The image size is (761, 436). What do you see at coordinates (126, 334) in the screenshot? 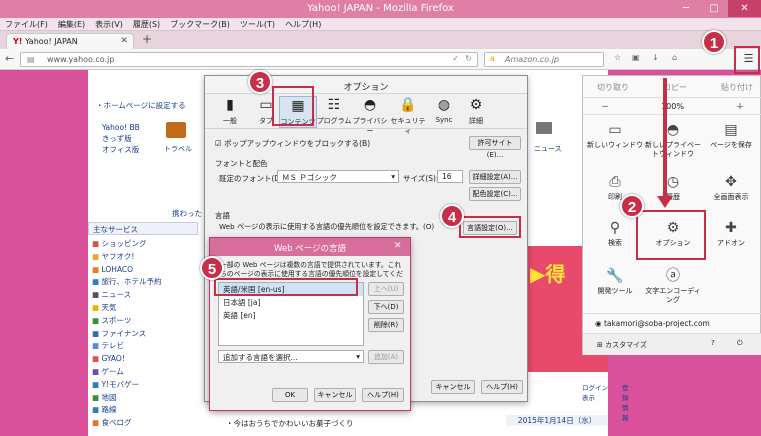
I see `service-item: ■ ファイナンス` at bounding box center [126, 334].